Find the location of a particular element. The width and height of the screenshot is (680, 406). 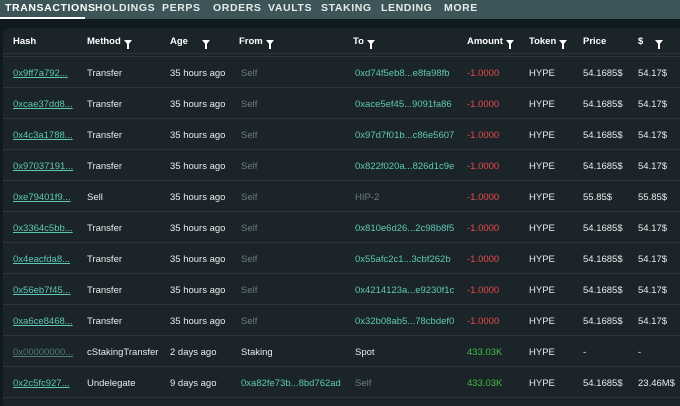

tx-age: 2 days ago is located at coordinates (193, 352).